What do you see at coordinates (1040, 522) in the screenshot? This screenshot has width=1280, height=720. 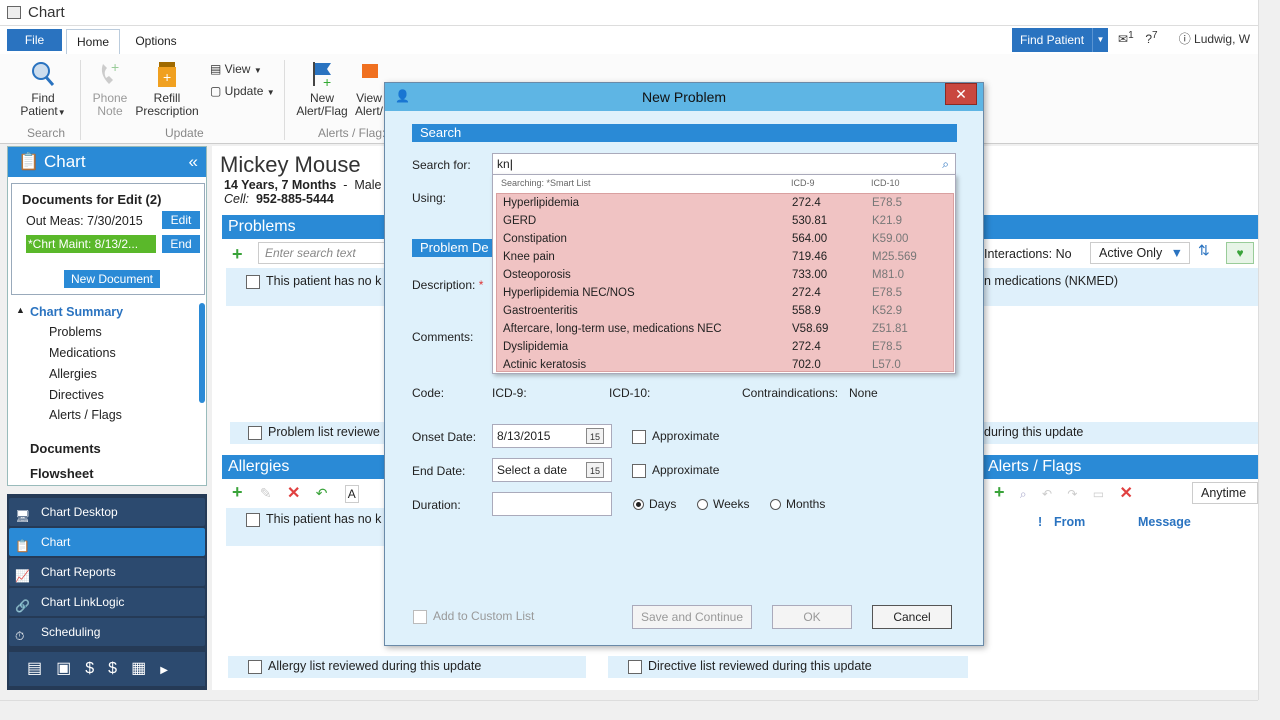 I see `alerts-col-priority: !` at bounding box center [1040, 522].